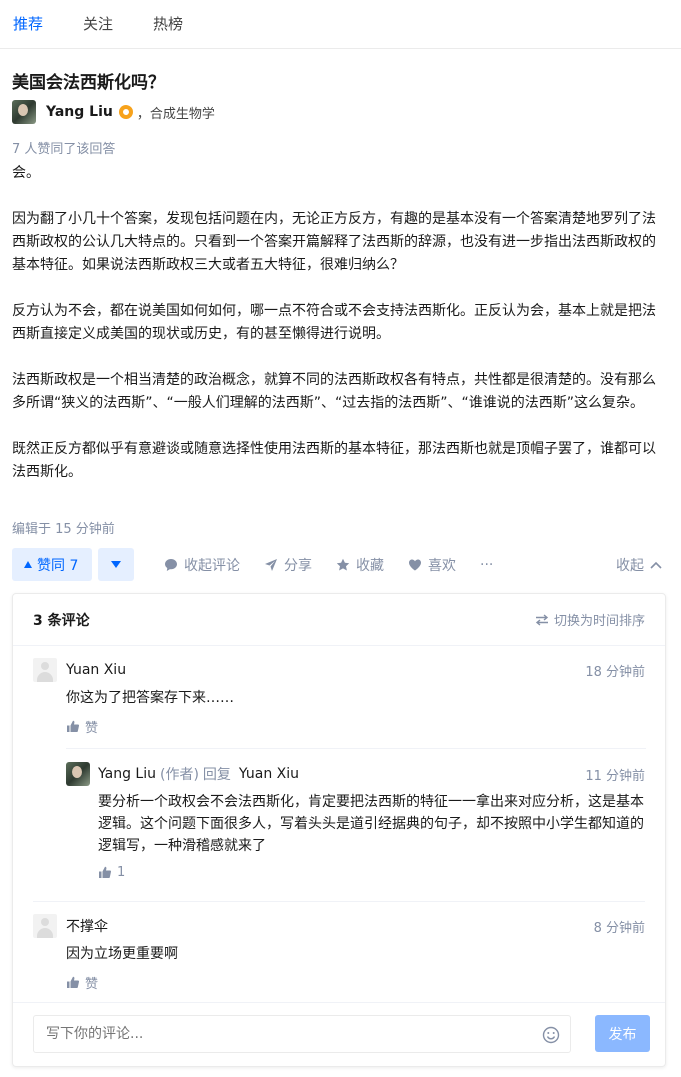 This screenshot has height=1077, width=681. What do you see at coordinates (340, 24) in the screenshot?
I see `top-nav: 推荐 关注 热榜` at bounding box center [340, 24].